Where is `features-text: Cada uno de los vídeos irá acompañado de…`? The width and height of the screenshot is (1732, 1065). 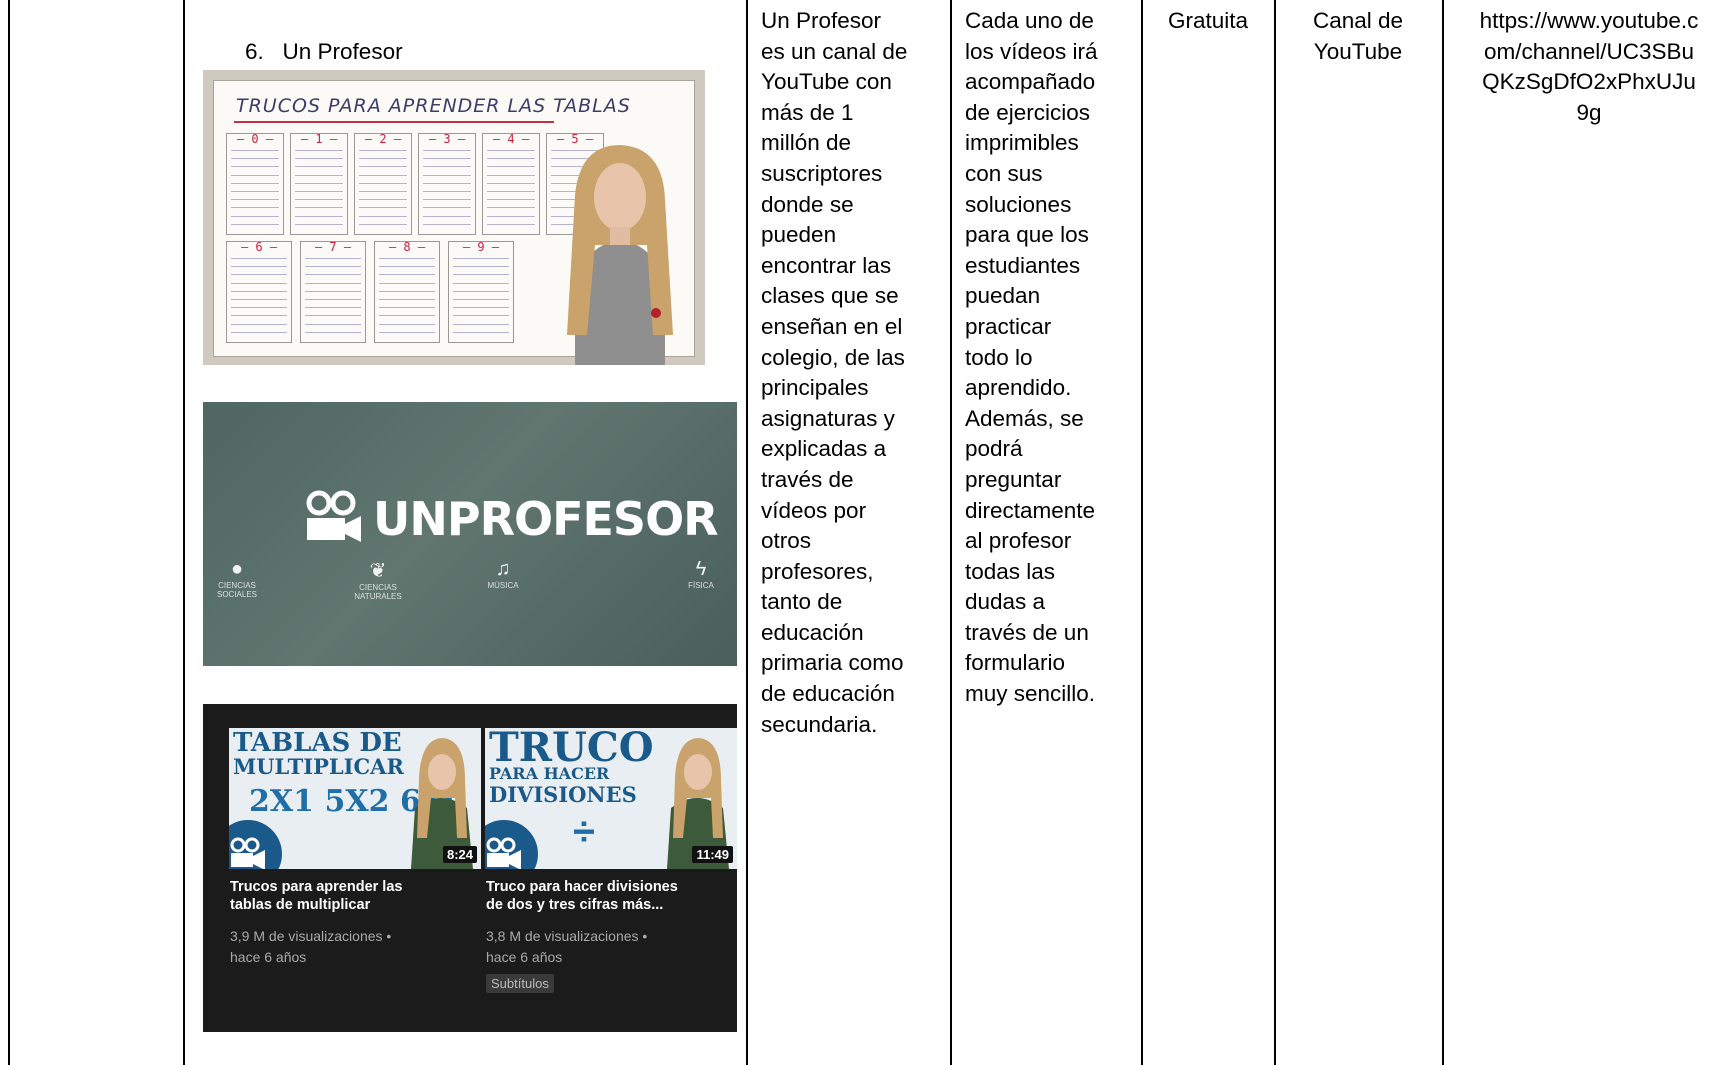 features-text: Cada uno de los vídeos irá acompañado de… is located at coordinates (1031, 357).